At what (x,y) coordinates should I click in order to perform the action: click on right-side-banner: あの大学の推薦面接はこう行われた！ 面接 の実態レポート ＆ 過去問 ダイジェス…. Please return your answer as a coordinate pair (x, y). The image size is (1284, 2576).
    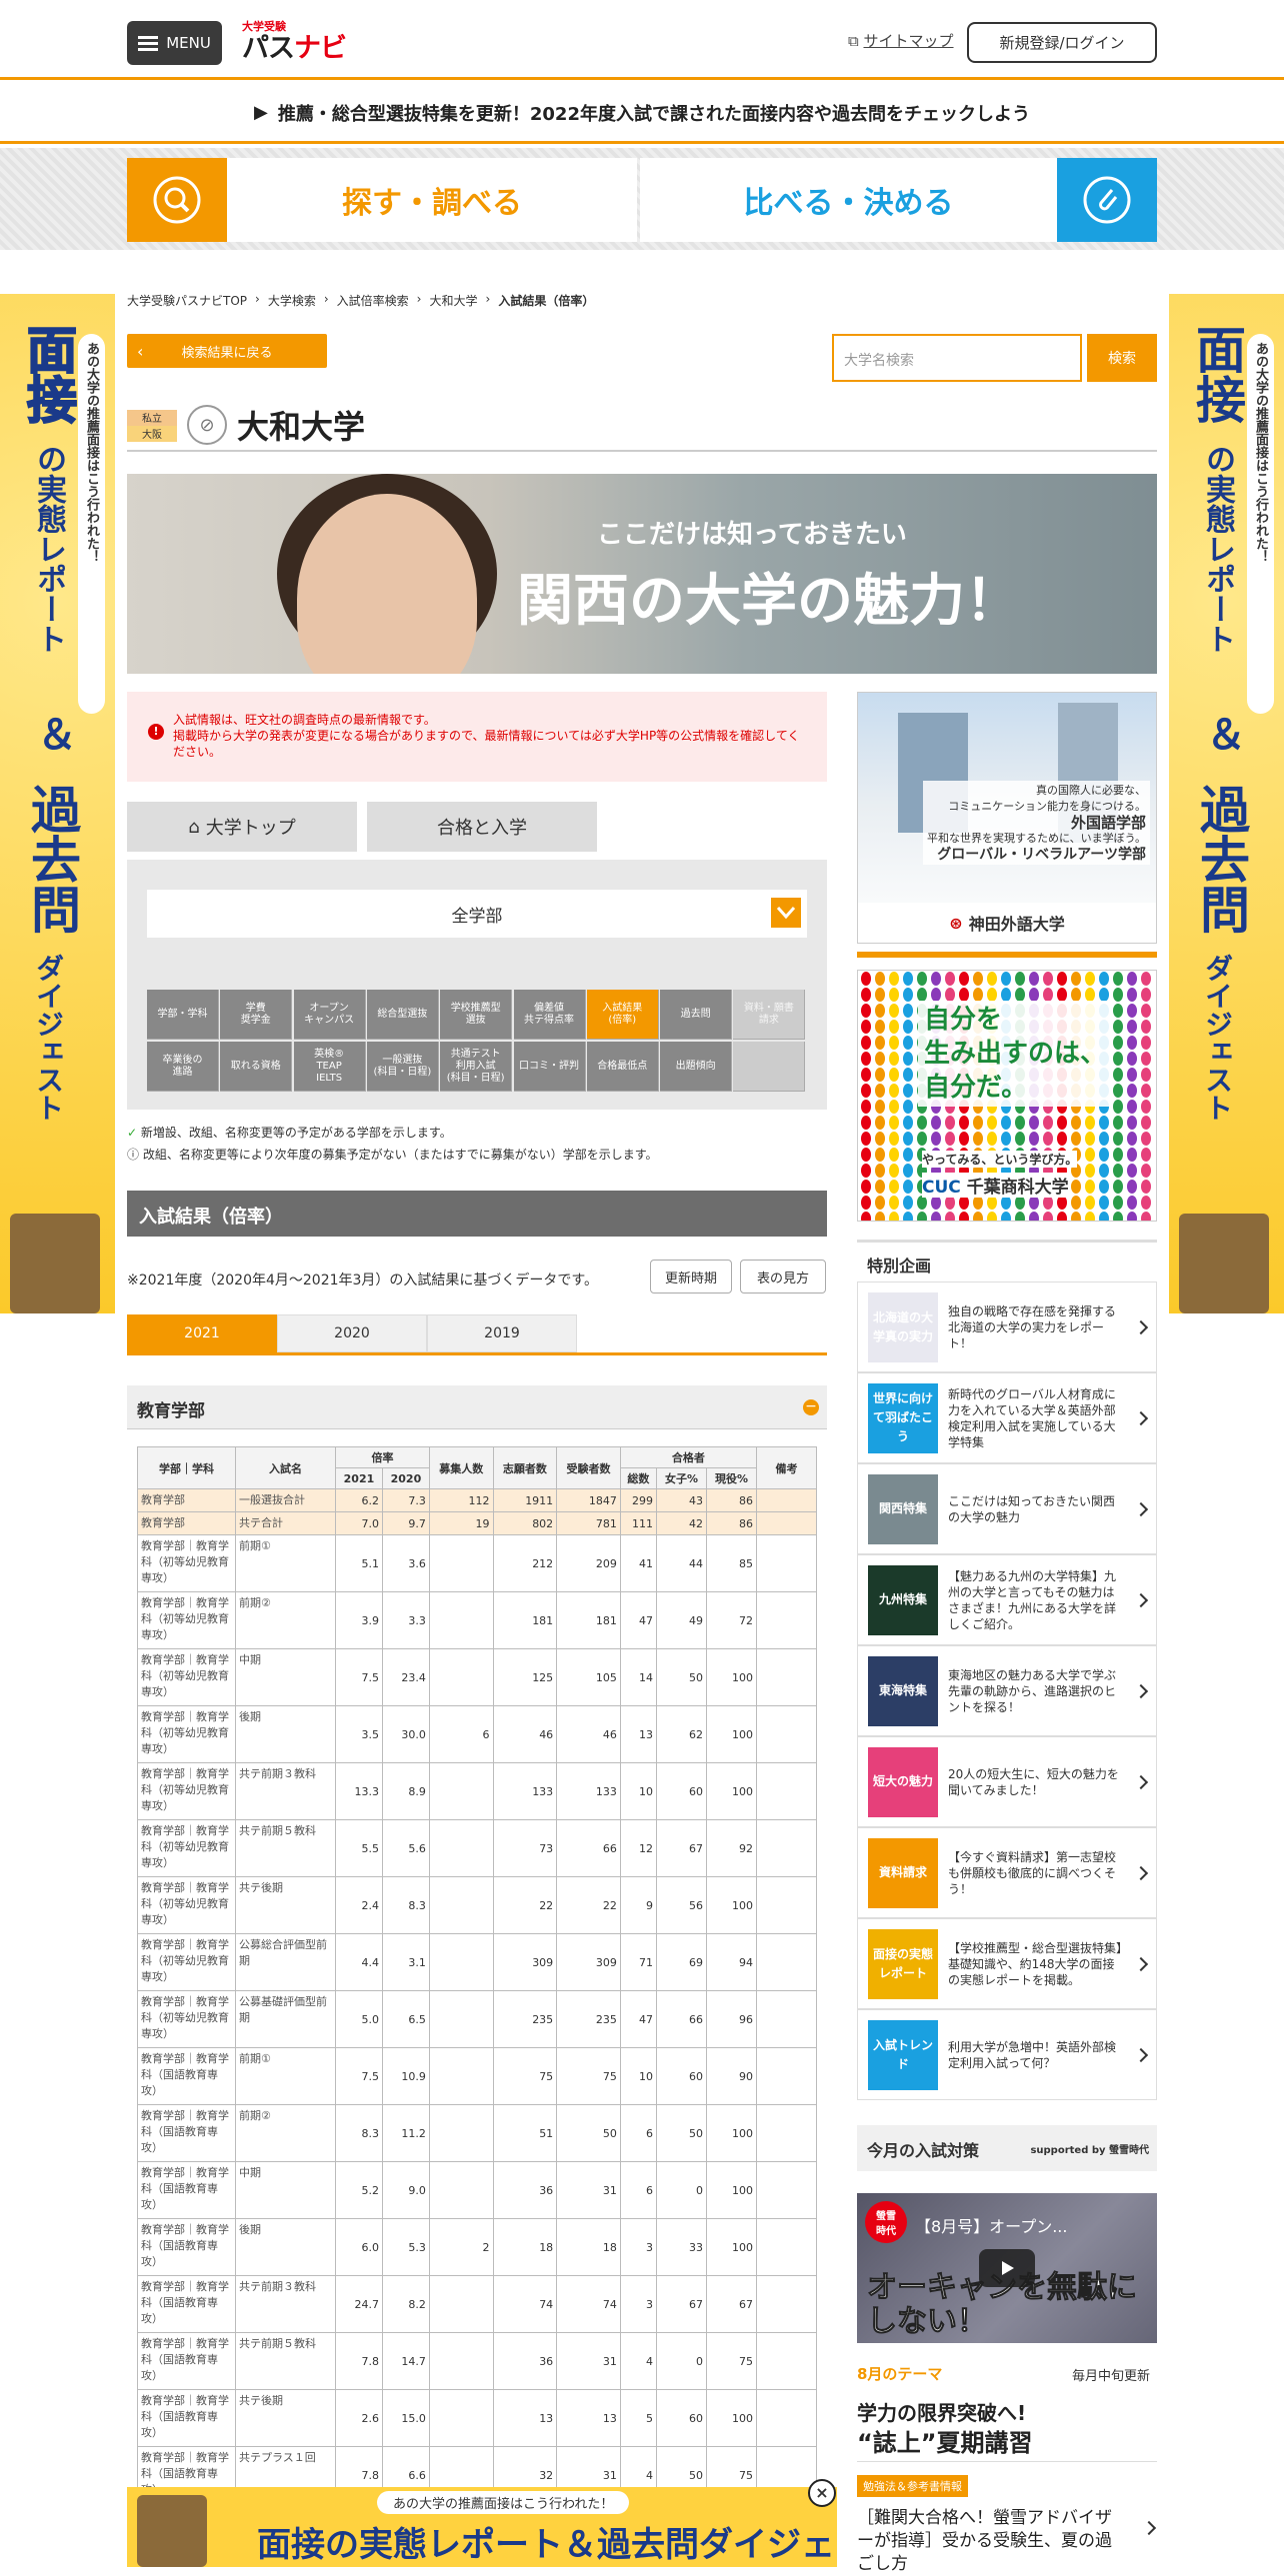
    Looking at the image, I should click on (1226, 803).